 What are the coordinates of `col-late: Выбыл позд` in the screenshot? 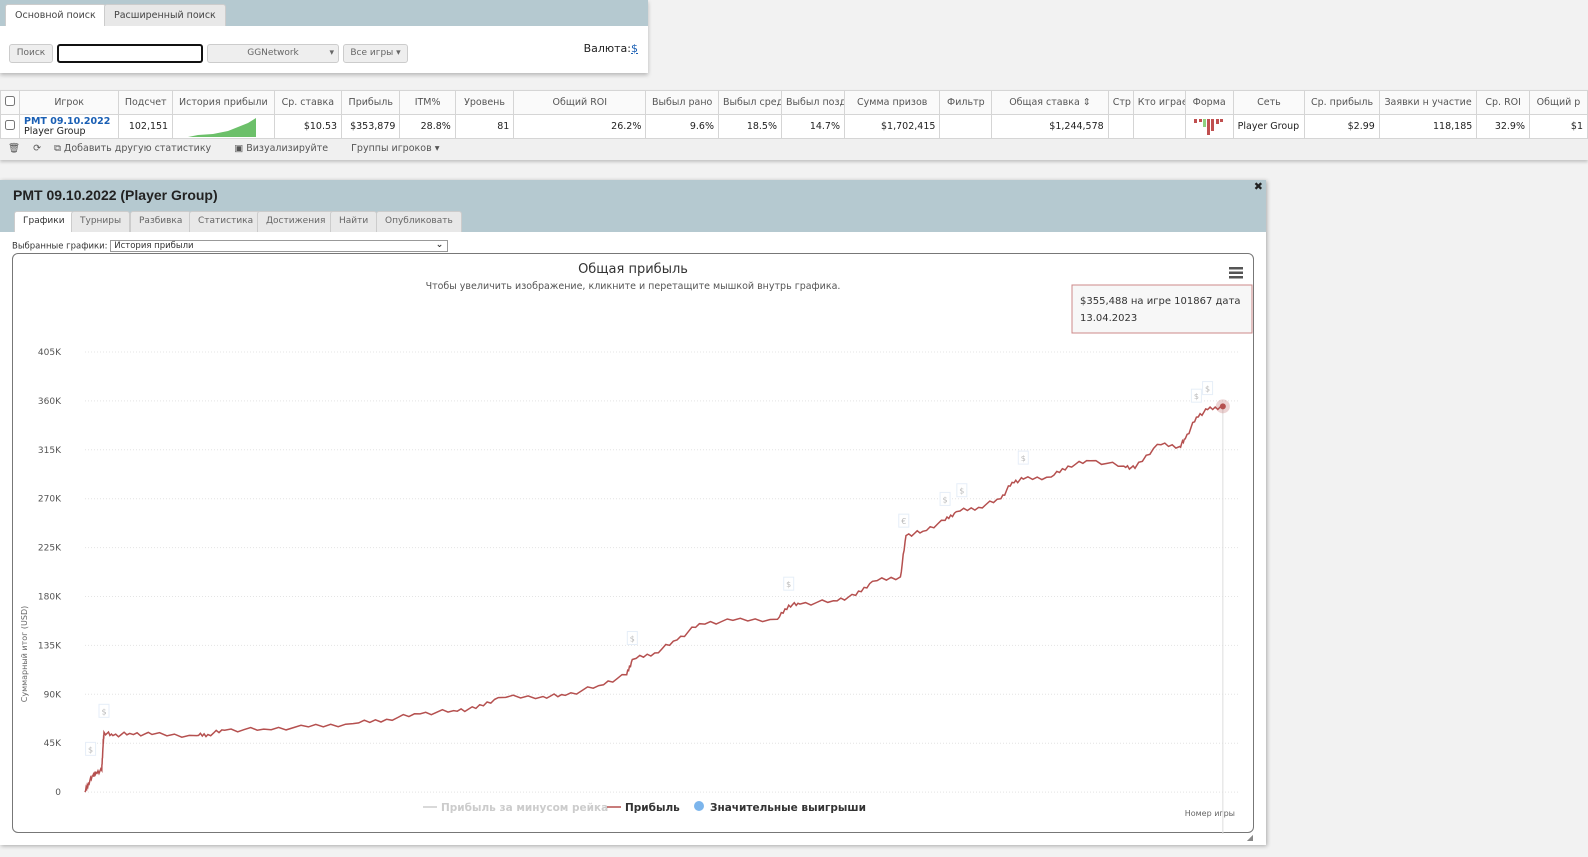 It's located at (813, 102).